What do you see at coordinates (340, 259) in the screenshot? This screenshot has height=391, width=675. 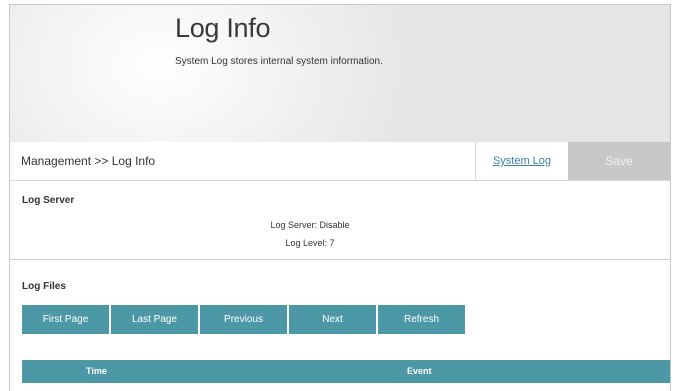 I see `section-divider` at bounding box center [340, 259].